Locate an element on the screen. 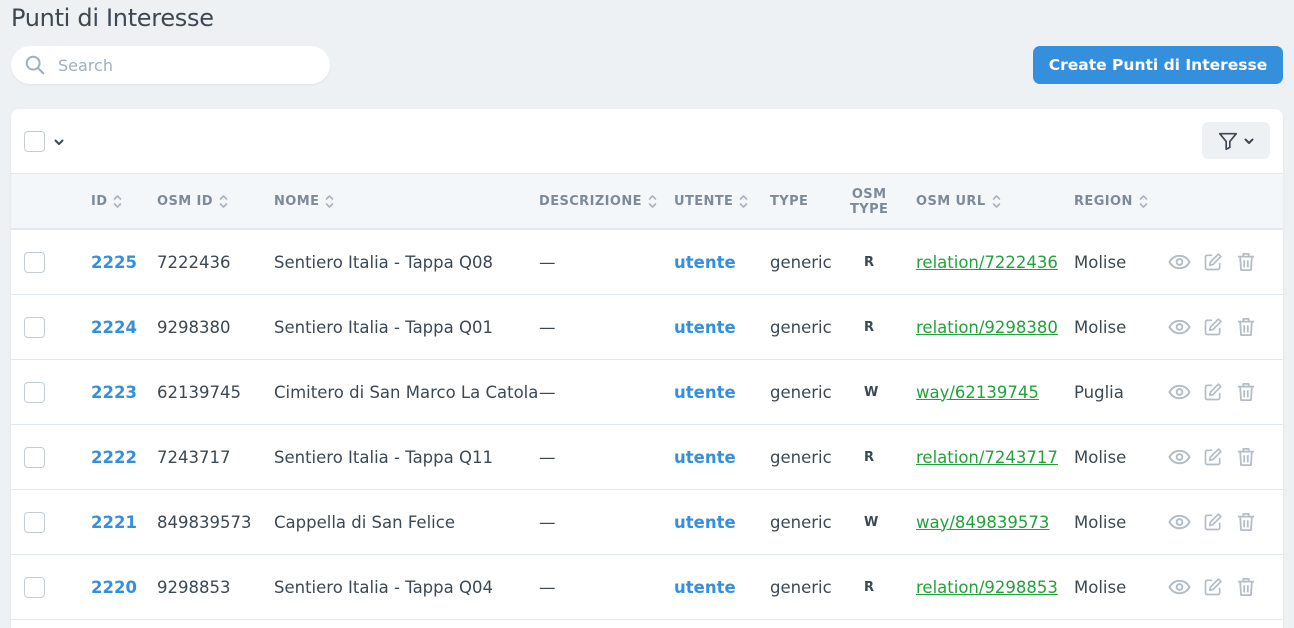 The image size is (1294, 628). osm-url-cell: relation/9298853 is located at coordinates (987, 587).